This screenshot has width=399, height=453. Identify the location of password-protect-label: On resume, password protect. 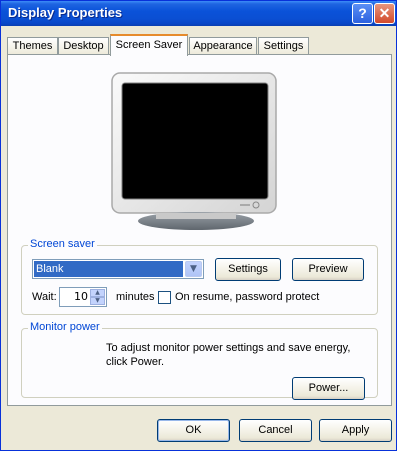
(247, 297).